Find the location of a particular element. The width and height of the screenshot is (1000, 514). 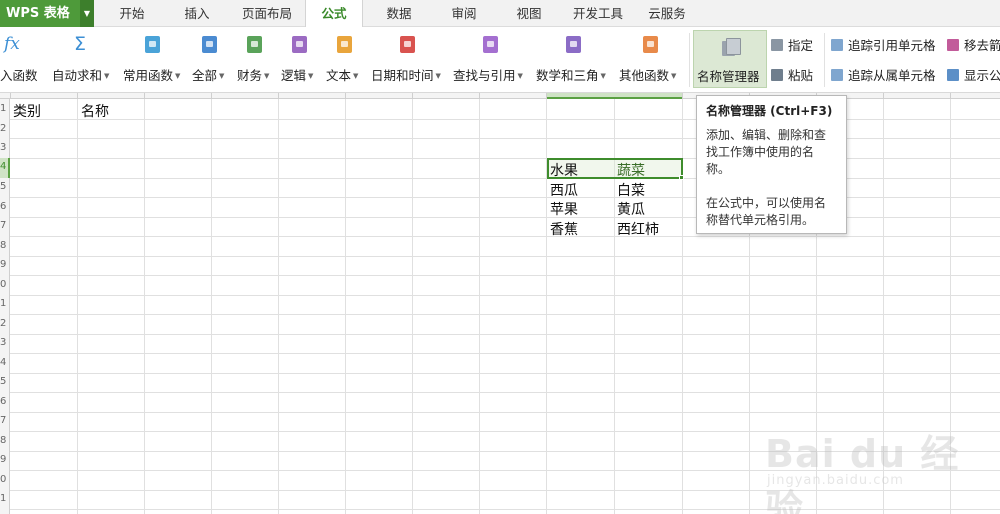

sigma-icon: Σ is located at coordinates (80, 44).